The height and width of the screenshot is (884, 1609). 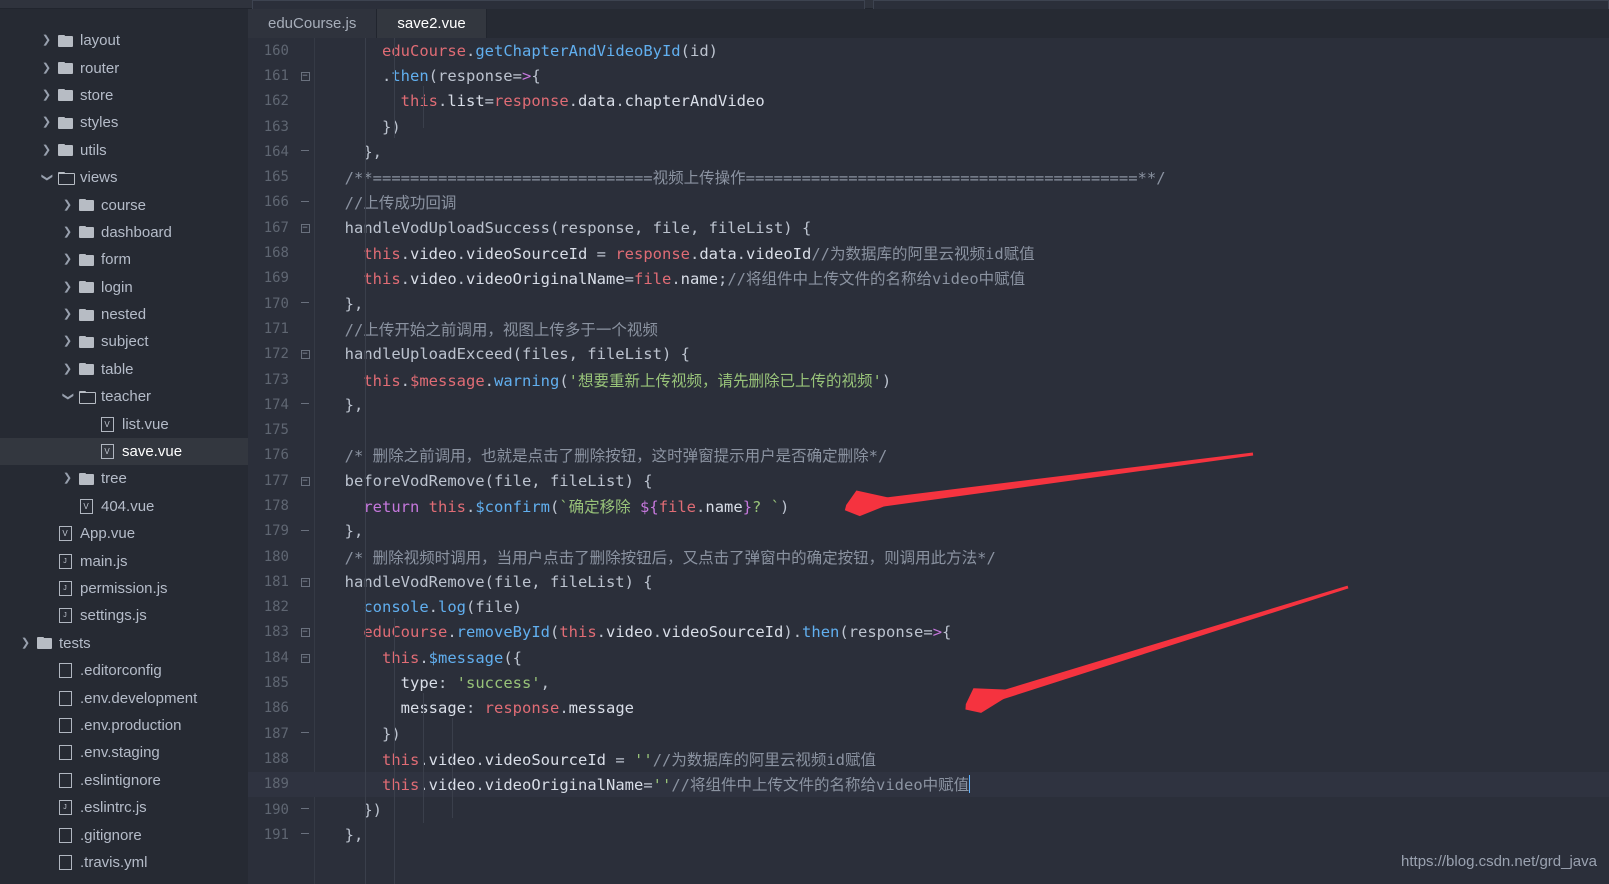 What do you see at coordinates (124, 67) in the screenshot?
I see `tree-item-router: ❯ router` at bounding box center [124, 67].